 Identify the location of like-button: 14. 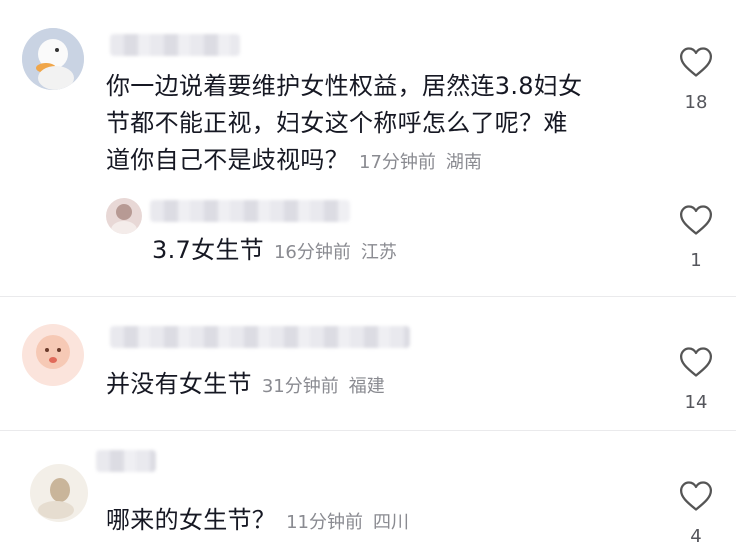
(696, 379).